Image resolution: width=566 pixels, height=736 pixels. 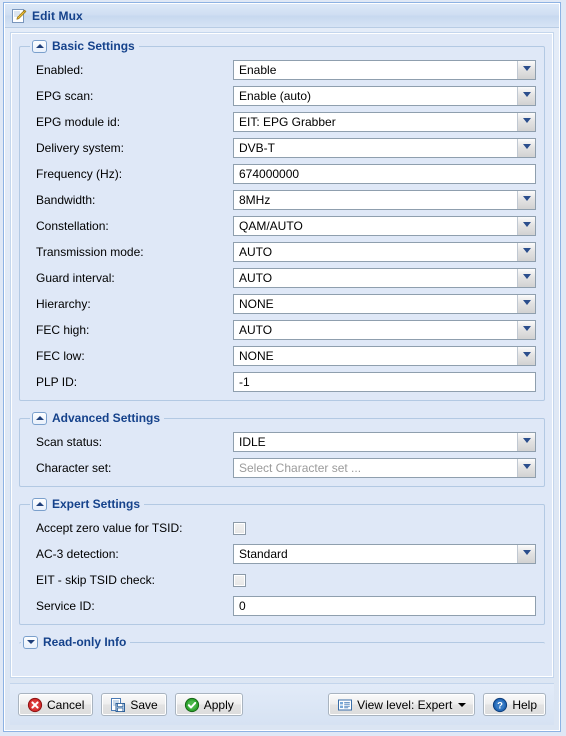 I want to click on constellation-value: QAM/AUTO, so click(x=271, y=226).